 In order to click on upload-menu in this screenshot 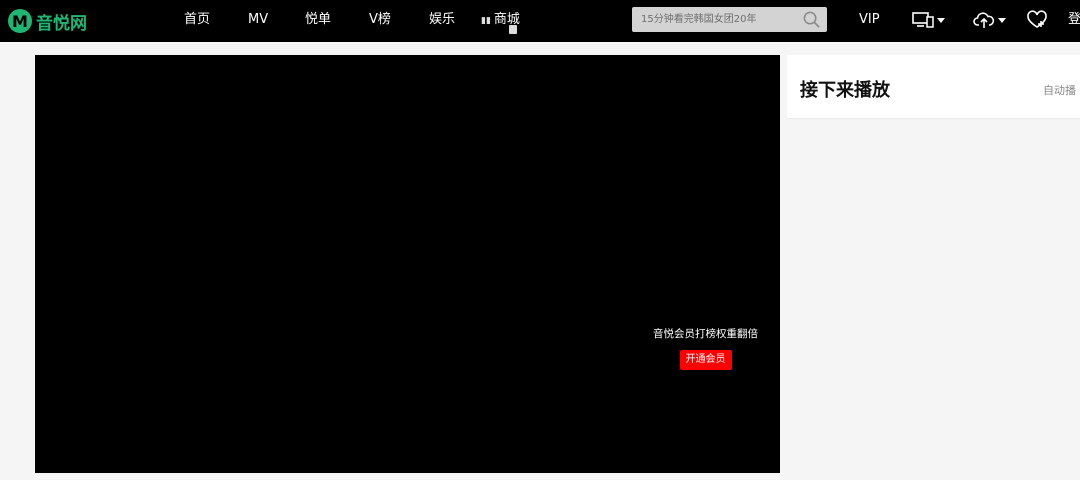, I will do `click(989, 20)`.